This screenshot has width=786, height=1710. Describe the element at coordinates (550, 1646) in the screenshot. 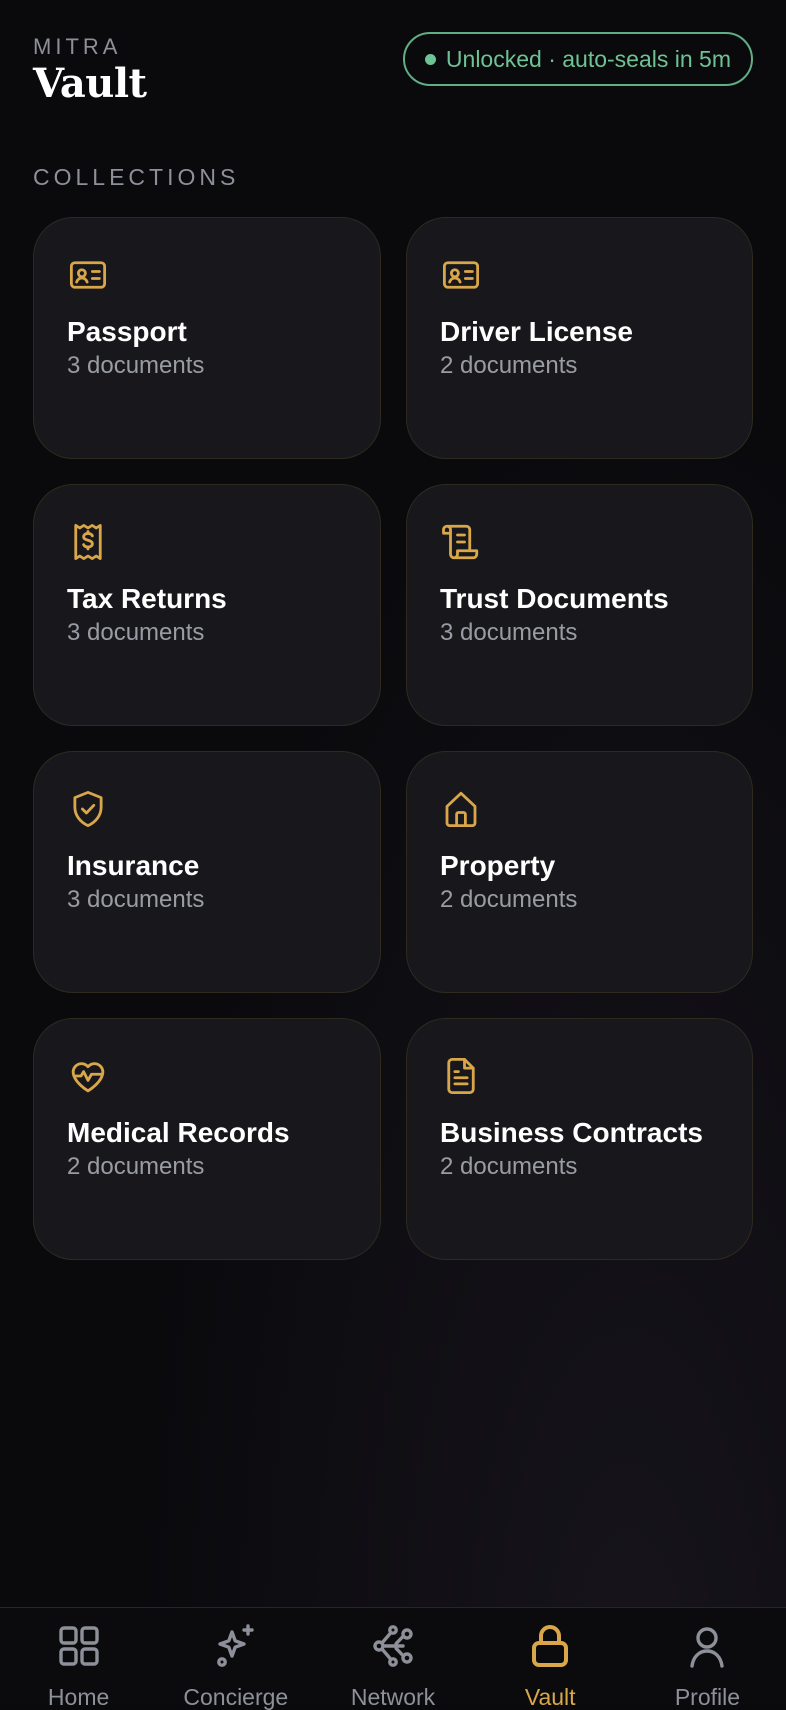

I see `lock-icon` at that location.